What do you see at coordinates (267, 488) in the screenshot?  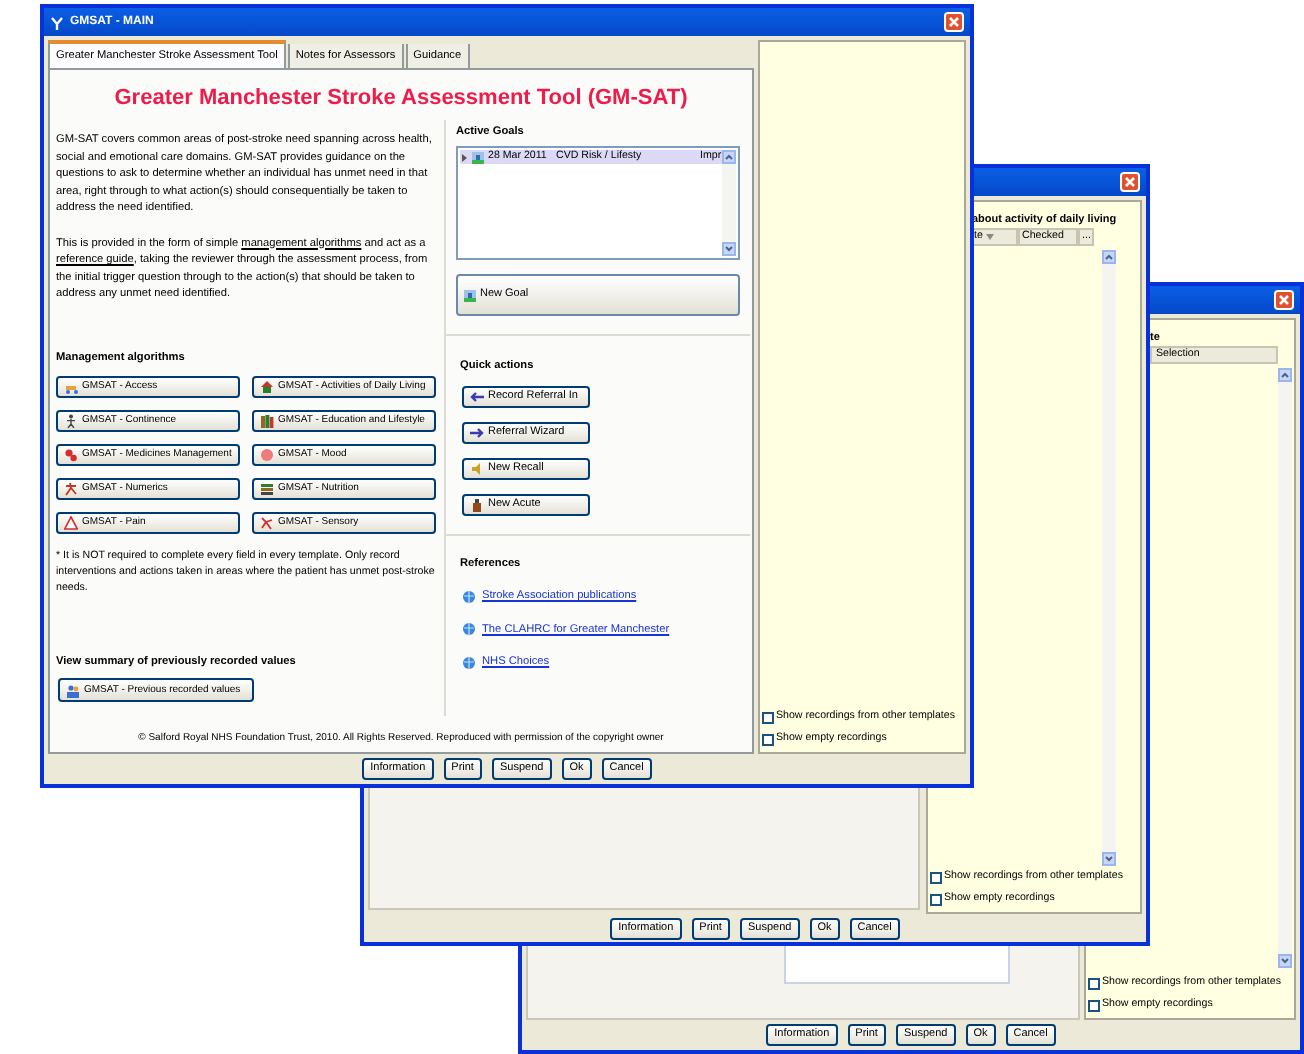 I see `stack-icon` at bounding box center [267, 488].